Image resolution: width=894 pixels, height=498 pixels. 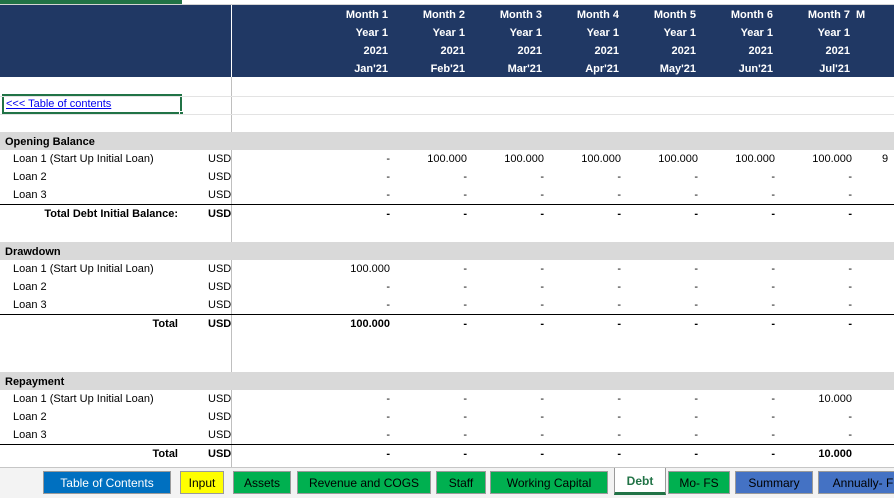 I want to click on sheet-tab-working-capital: Working Capital, so click(x=549, y=482).